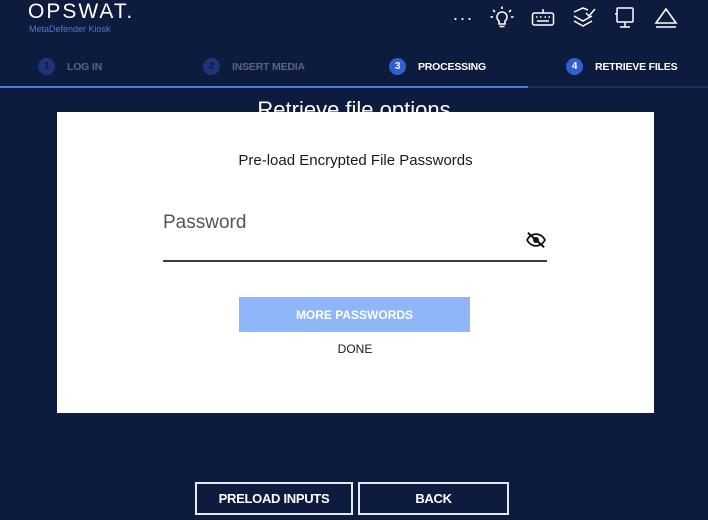 The height and width of the screenshot is (520, 708). What do you see at coordinates (354, 314) in the screenshot?
I see `more-passwords-button: MORE PASSWORDS` at bounding box center [354, 314].